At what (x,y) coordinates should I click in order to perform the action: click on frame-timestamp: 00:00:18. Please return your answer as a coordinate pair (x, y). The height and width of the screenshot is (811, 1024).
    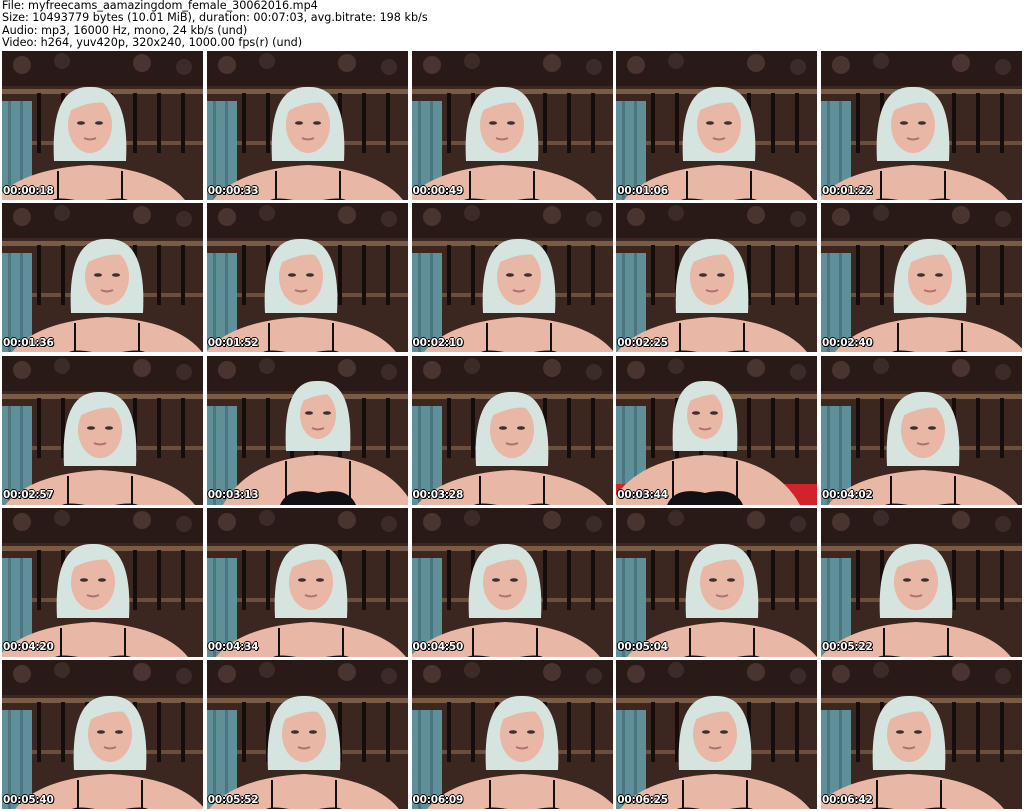
    Looking at the image, I should click on (28, 190).